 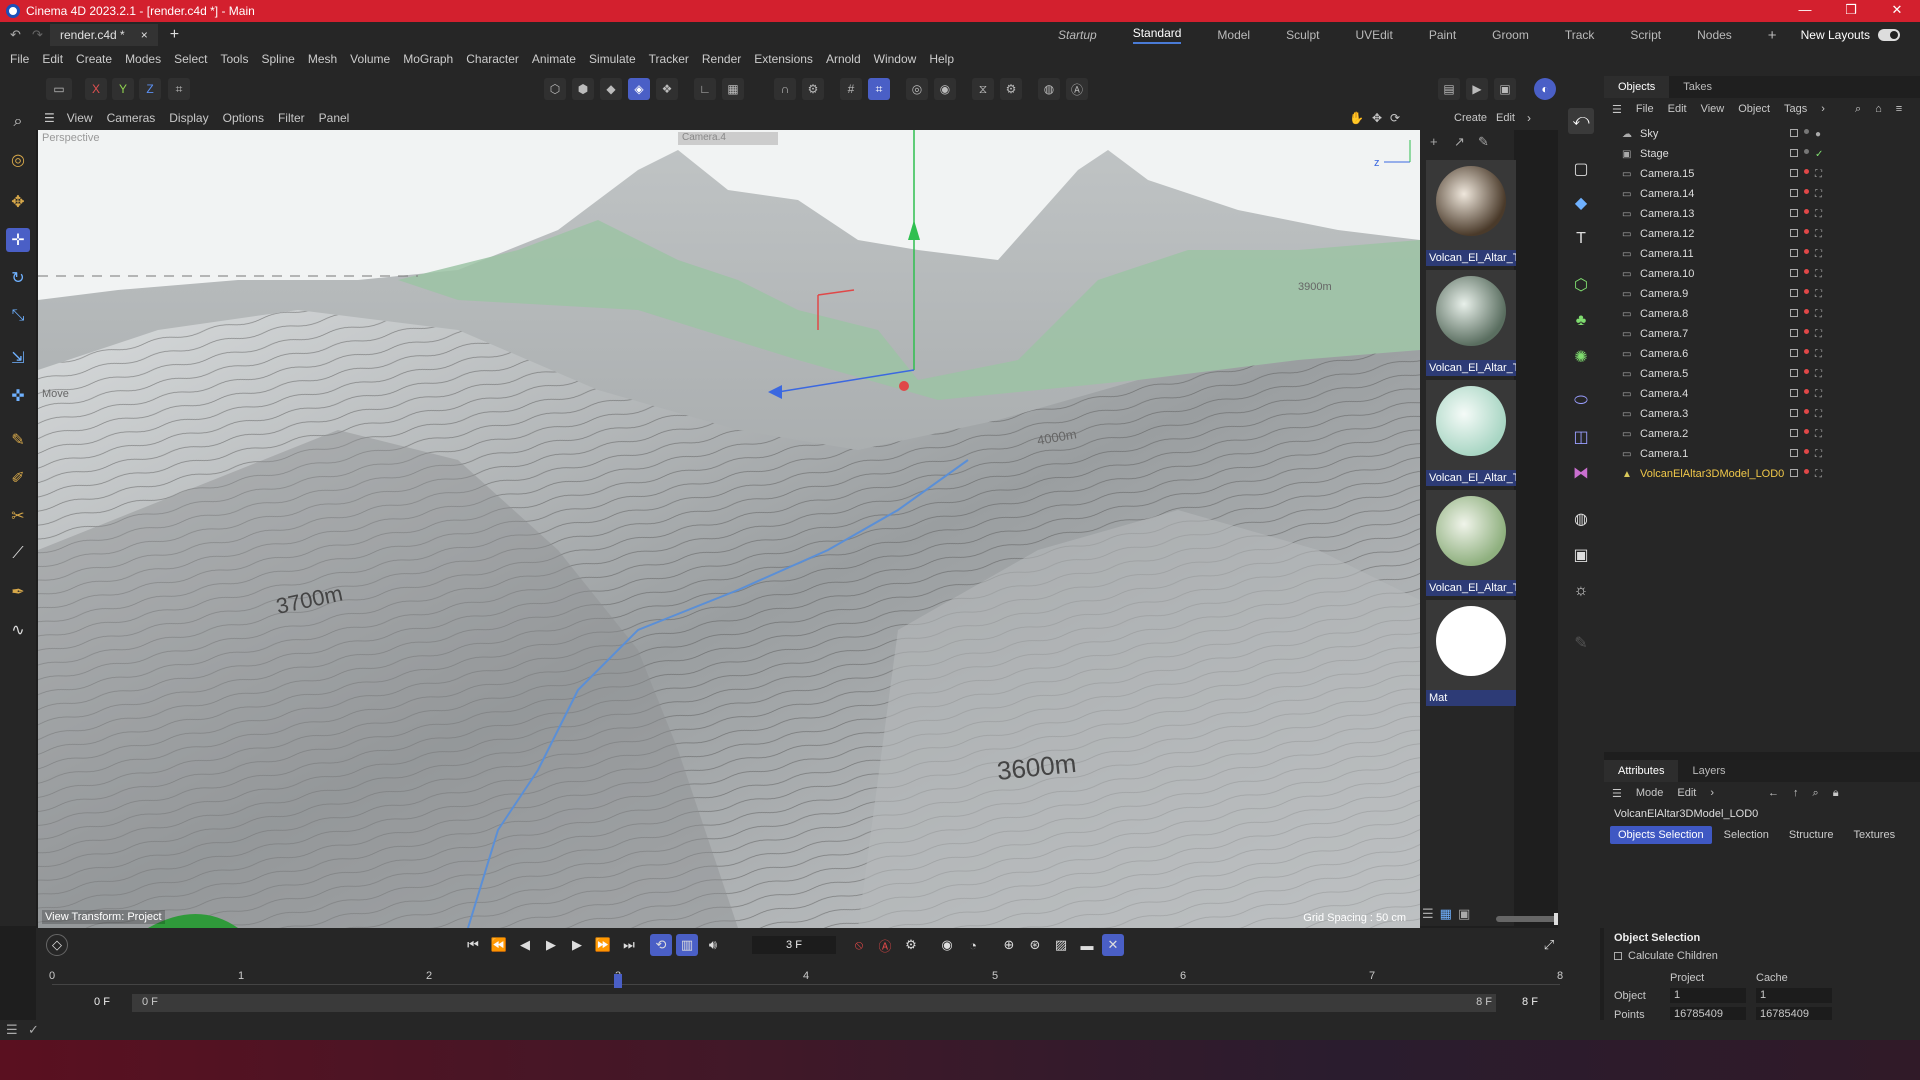 What do you see at coordinates (1762, 334) in the screenshot?
I see `object-row: ▭ Camera.7 ⛶` at bounding box center [1762, 334].